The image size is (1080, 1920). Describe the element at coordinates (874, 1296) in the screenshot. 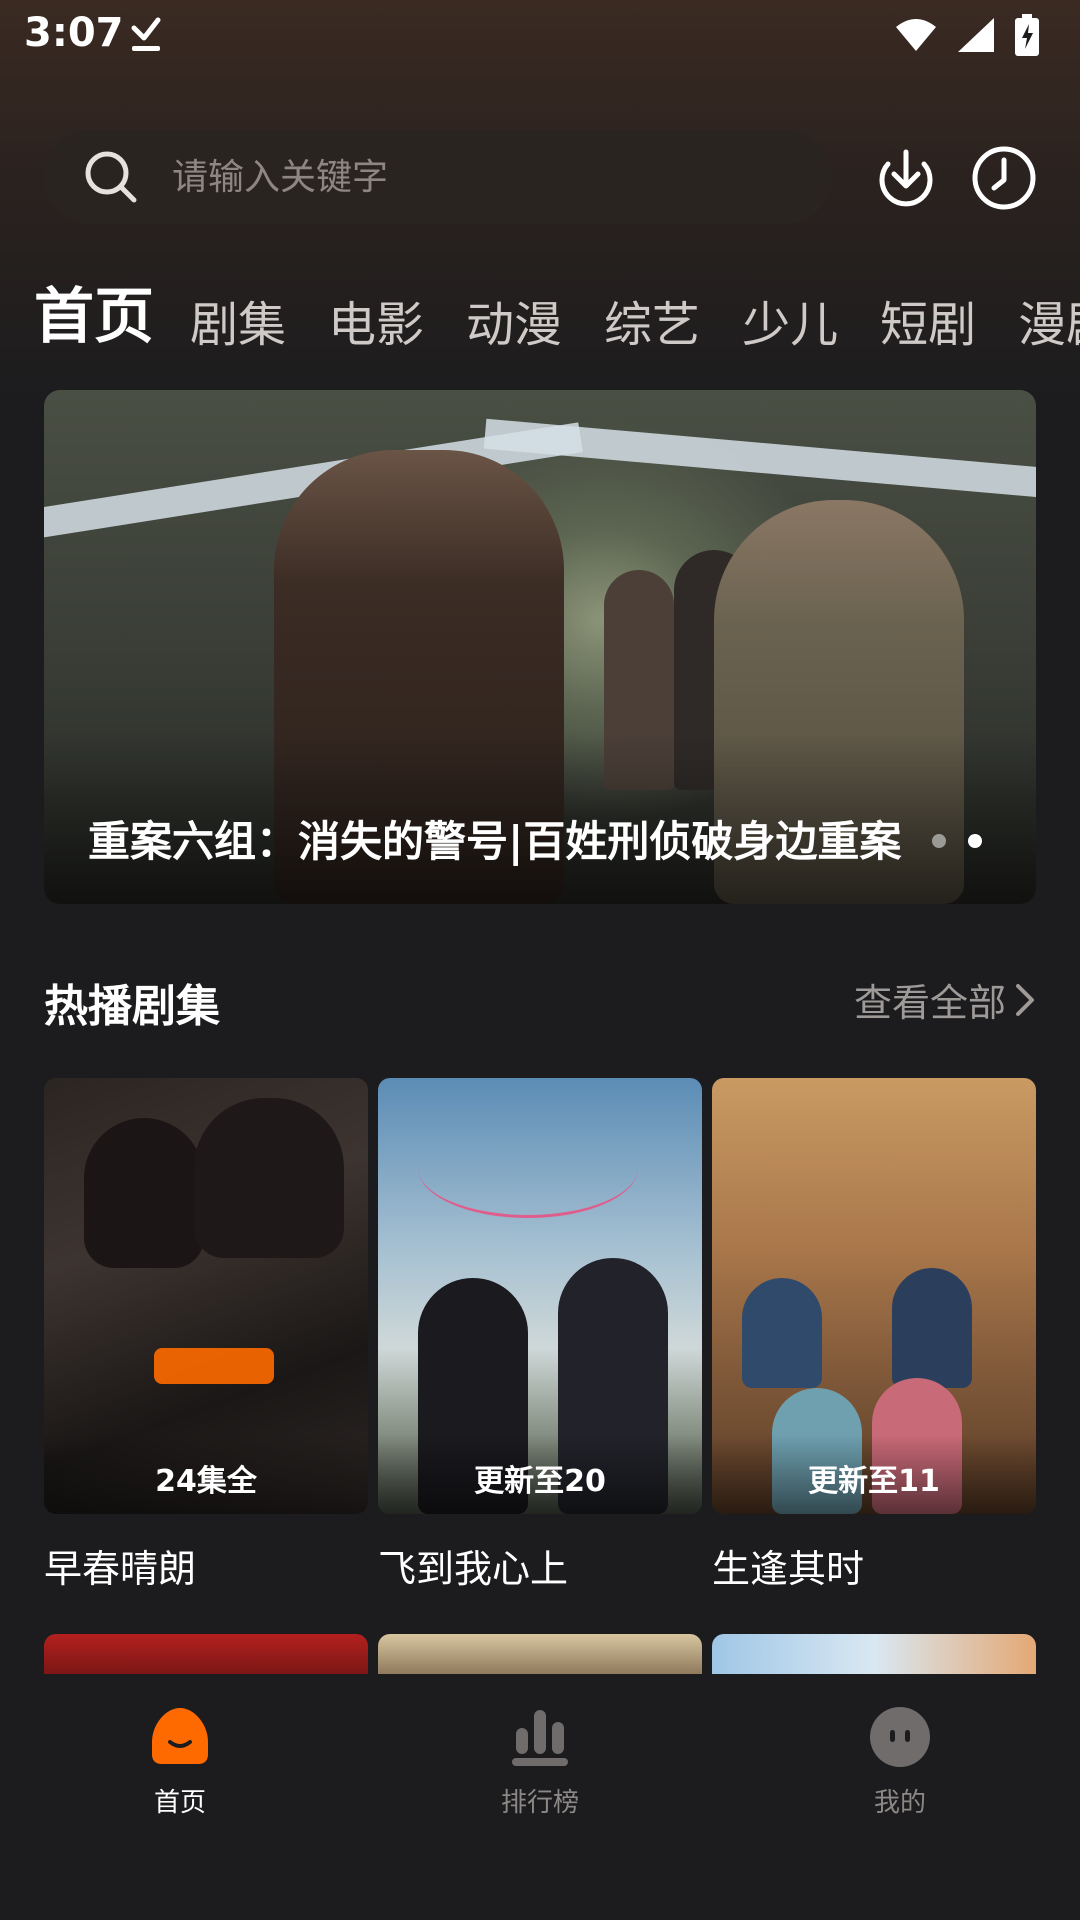

I see `poster-card: 更新至11` at that location.